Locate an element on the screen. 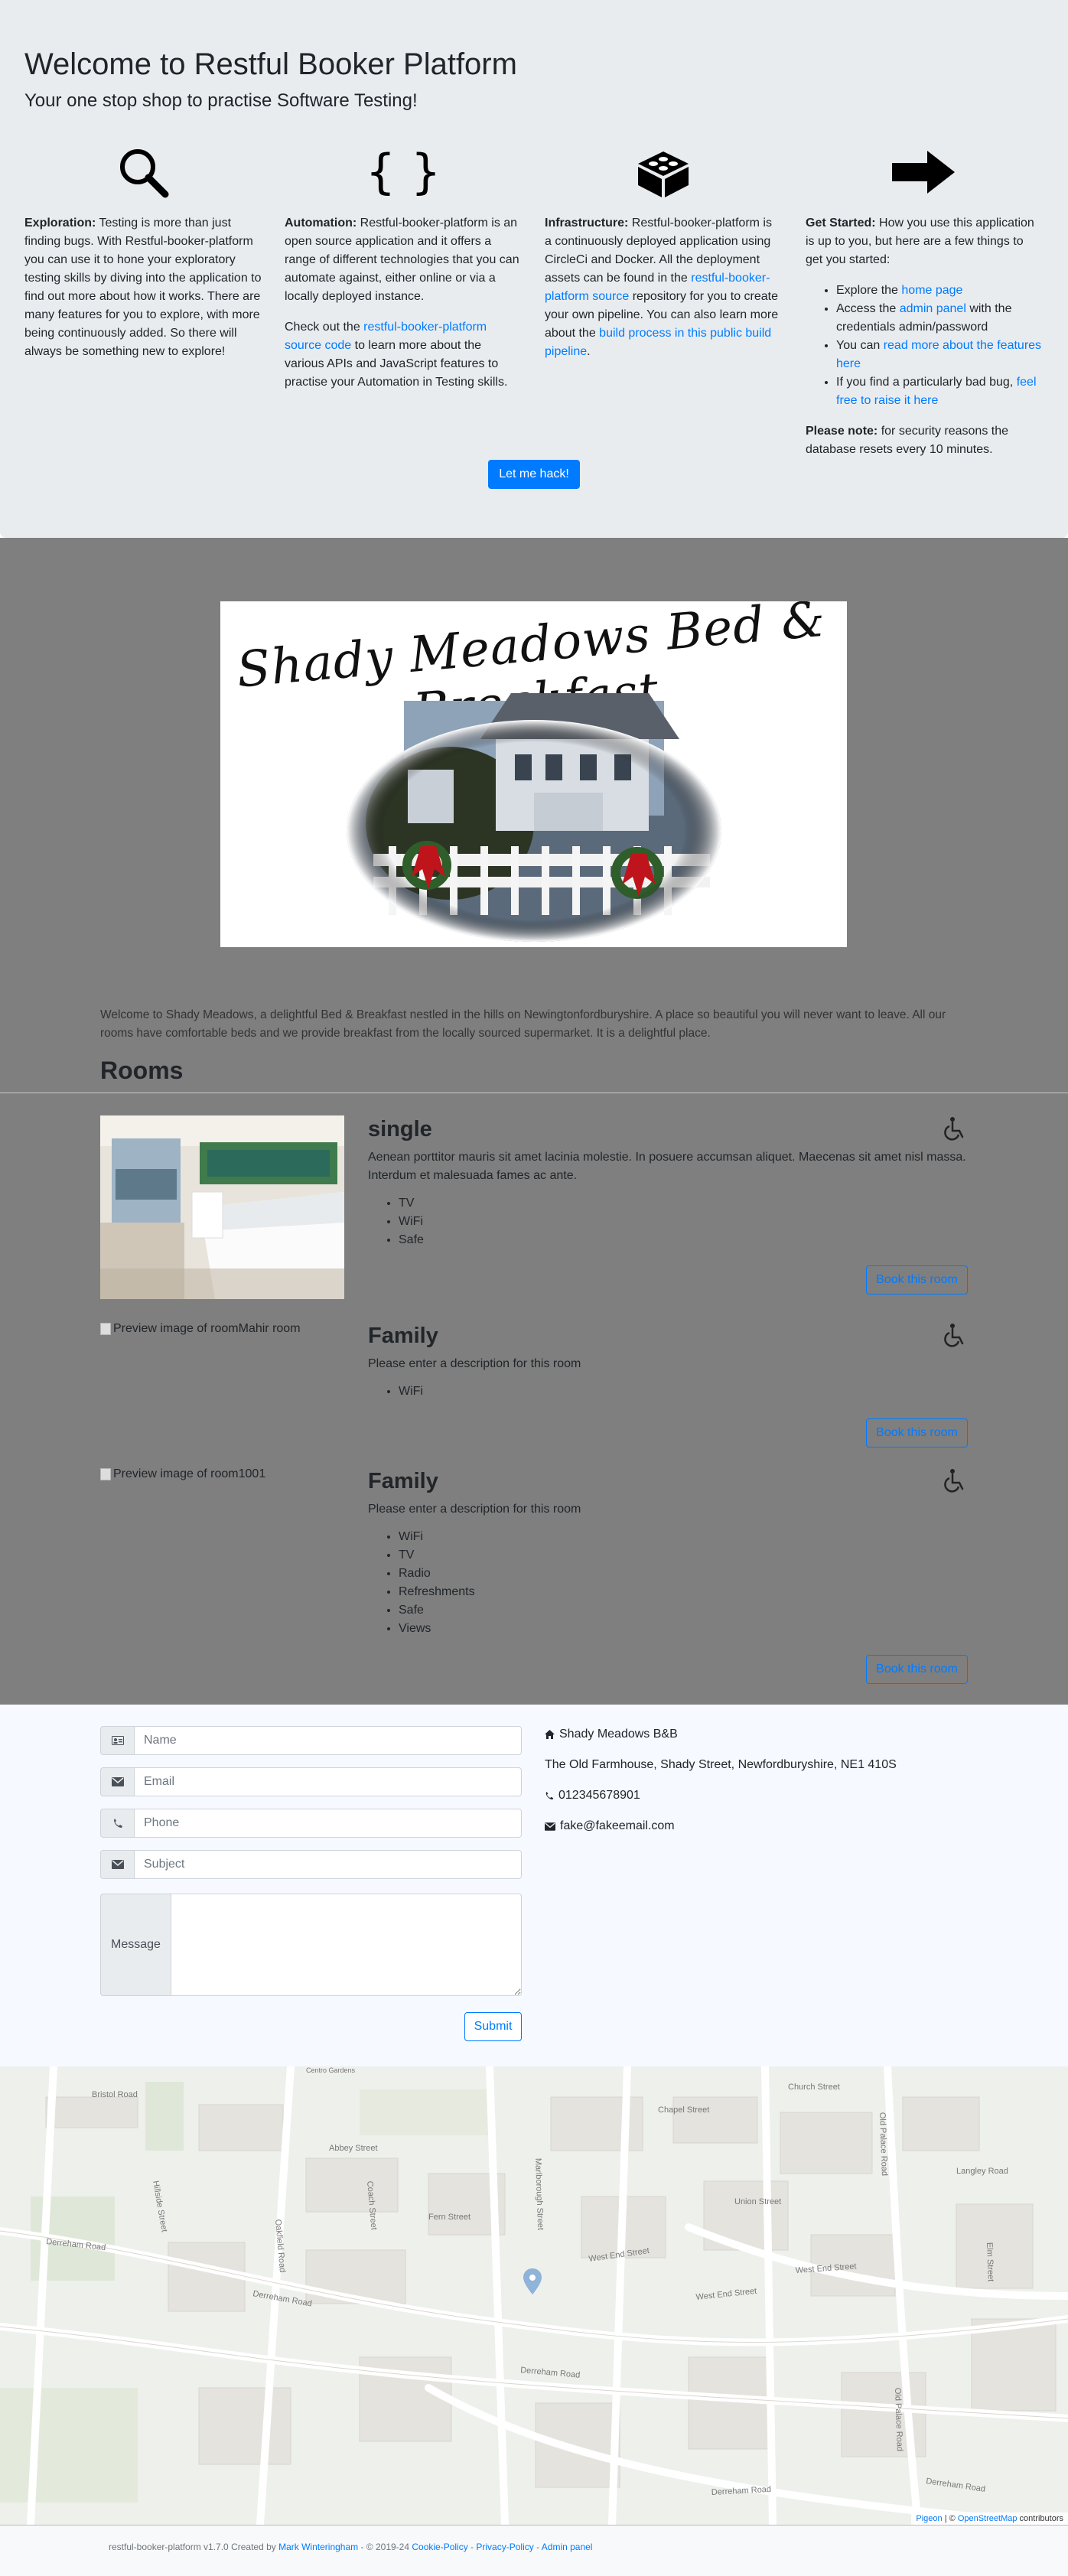 This screenshot has height=2576, width=1068. hotel-logo-banner: Shady Meadows Bed & Breakfast is located at coordinates (534, 774).